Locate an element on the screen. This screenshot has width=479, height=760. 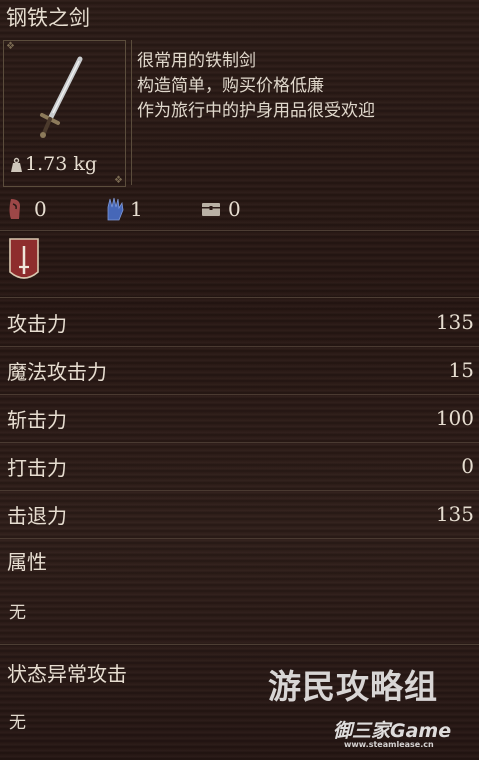
item-title: 钢铁之剑 is located at coordinates (48, 18).